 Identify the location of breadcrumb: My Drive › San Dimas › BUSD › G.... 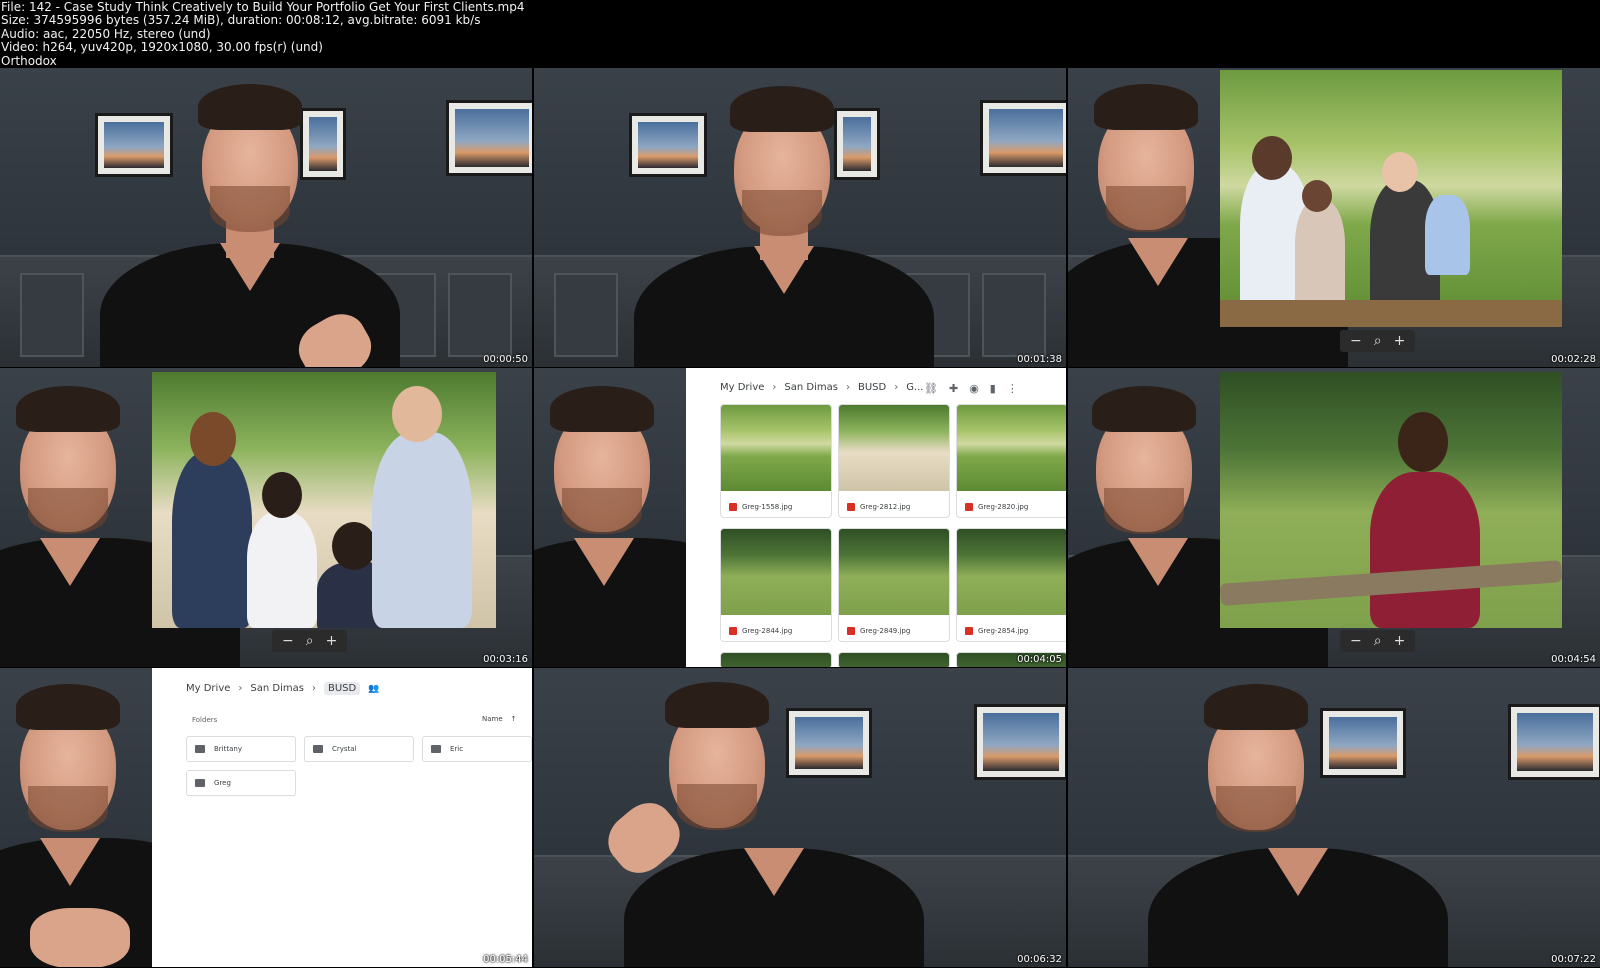
(822, 387).